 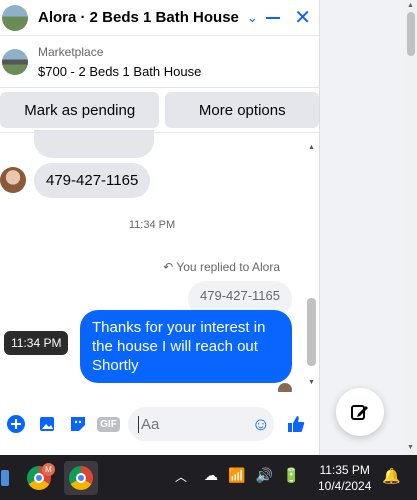 I want to click on message-input-wrap: ☺, so click(x=201, y=424).